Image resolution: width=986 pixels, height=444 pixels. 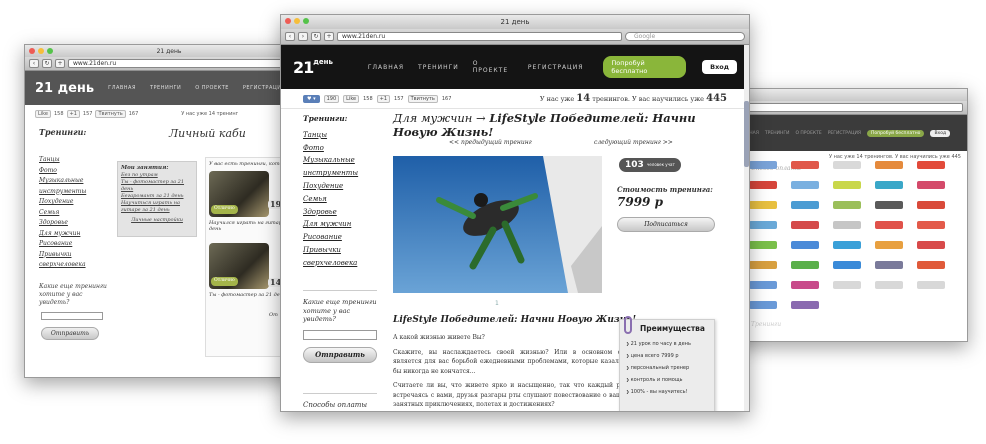 I want to click on menu-item-habits: Привычки сверхчеловека, so click(x=339, y=257).